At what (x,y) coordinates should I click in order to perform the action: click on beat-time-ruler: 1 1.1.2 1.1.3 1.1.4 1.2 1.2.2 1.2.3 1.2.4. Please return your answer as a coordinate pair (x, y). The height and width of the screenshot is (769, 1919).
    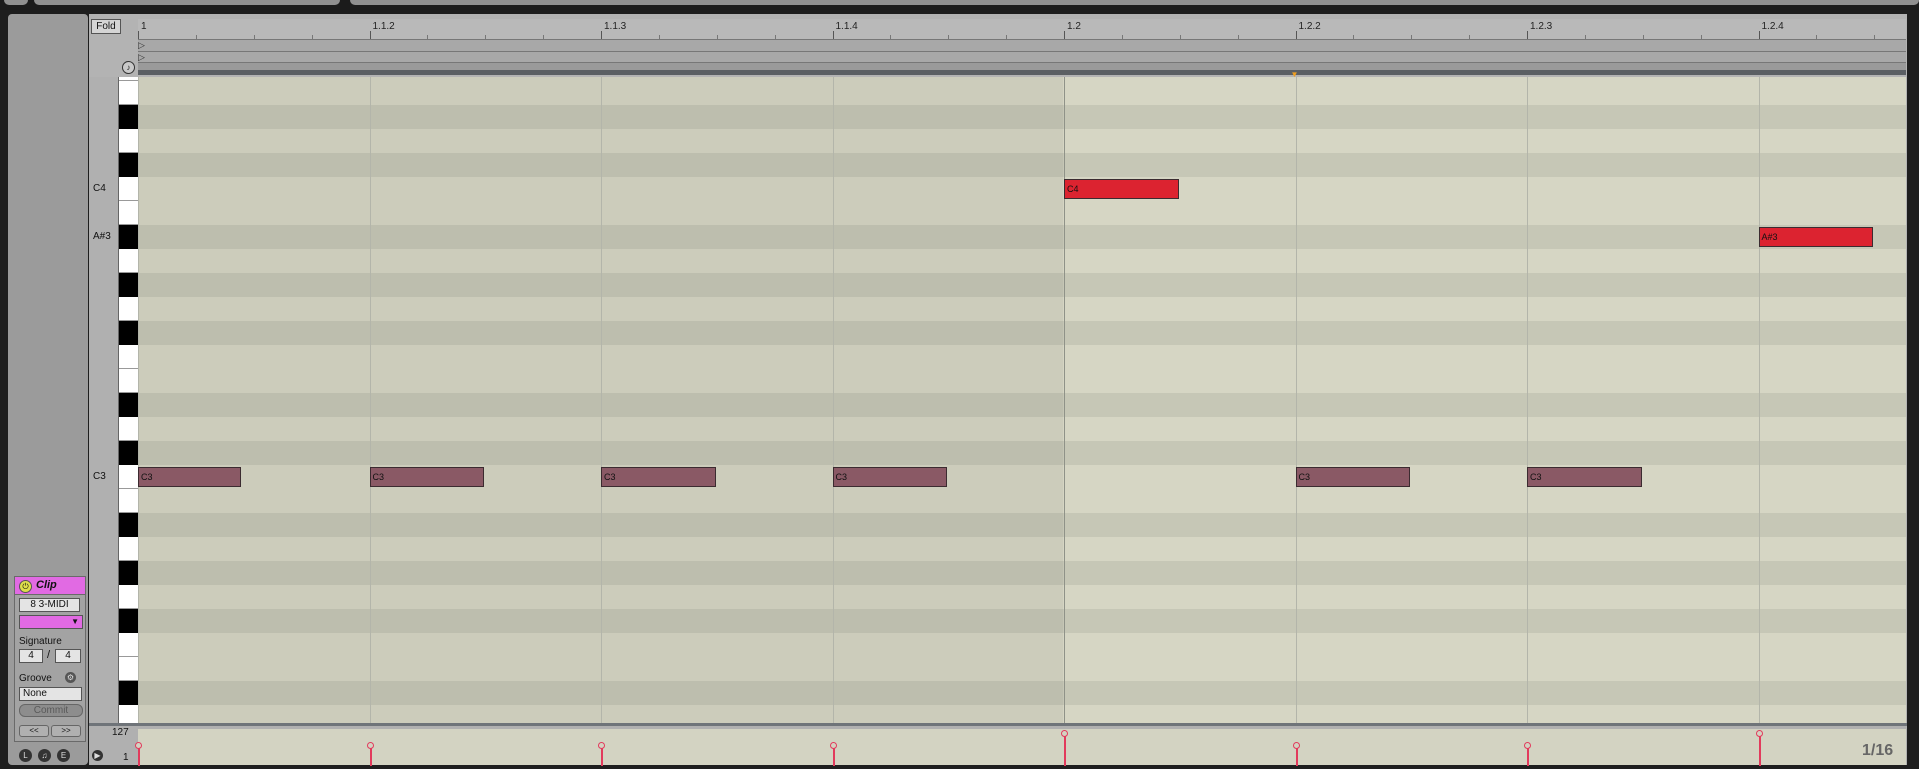
    Looking at the image, I should click on (1022, 29).